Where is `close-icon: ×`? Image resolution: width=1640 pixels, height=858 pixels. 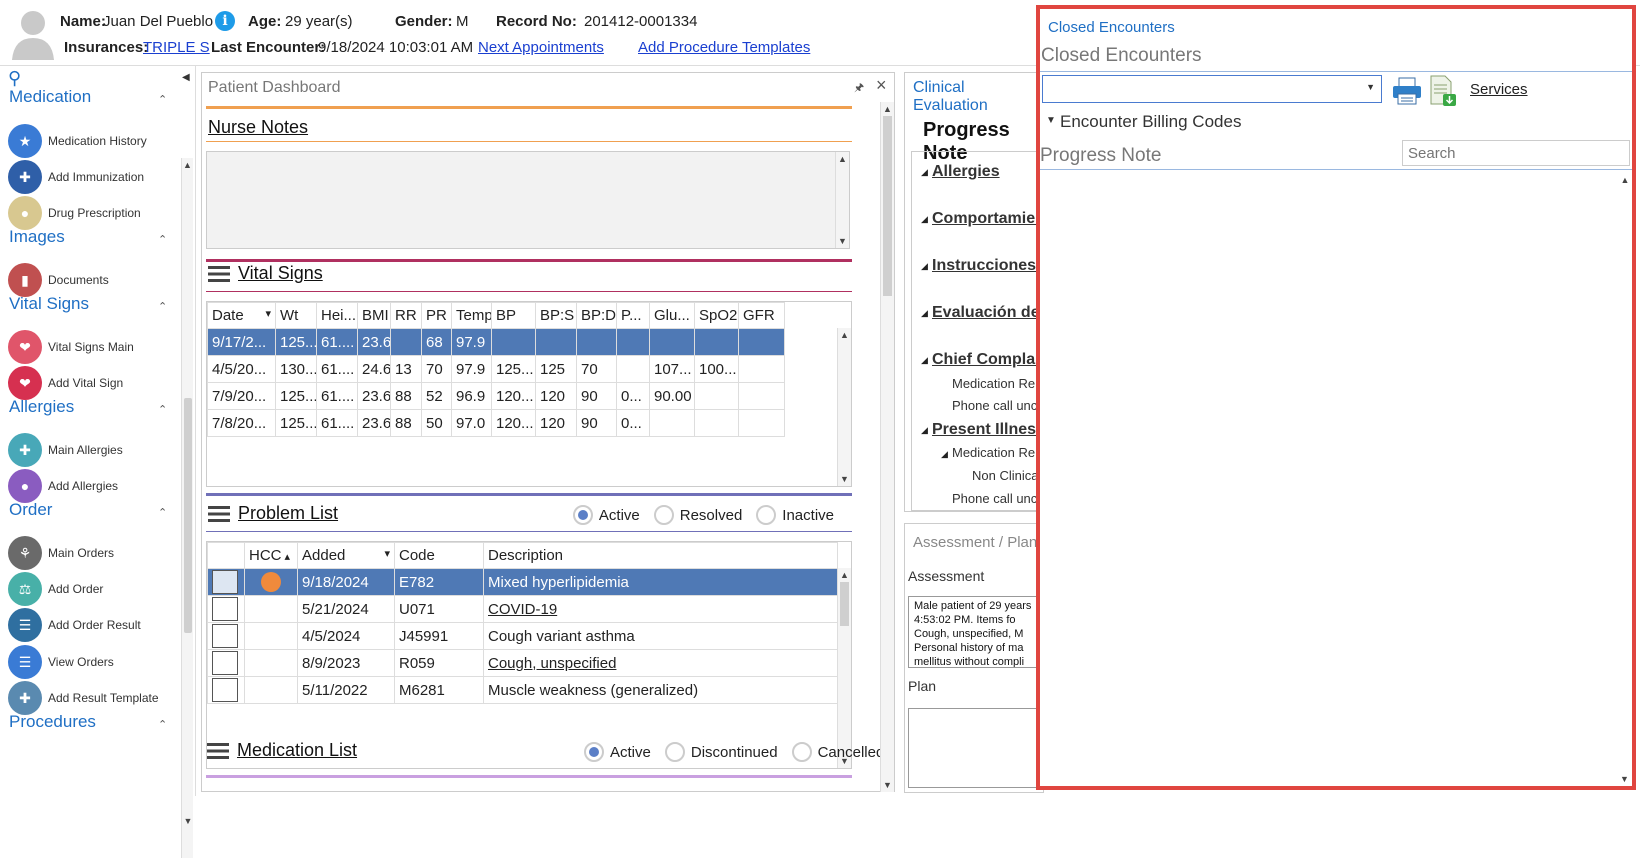
close-icon: × is located at coordinates (881, 85).